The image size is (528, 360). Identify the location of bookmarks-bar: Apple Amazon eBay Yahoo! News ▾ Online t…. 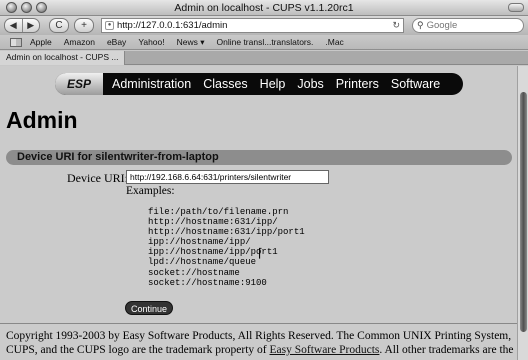
(264, 42).